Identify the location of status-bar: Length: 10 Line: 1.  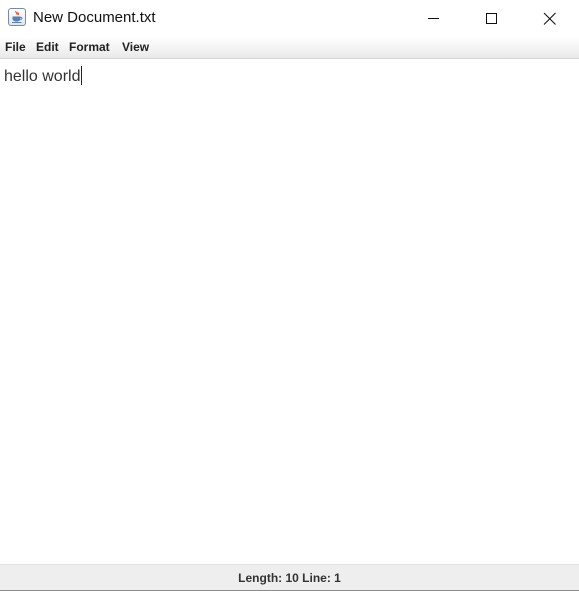
(289, 577).